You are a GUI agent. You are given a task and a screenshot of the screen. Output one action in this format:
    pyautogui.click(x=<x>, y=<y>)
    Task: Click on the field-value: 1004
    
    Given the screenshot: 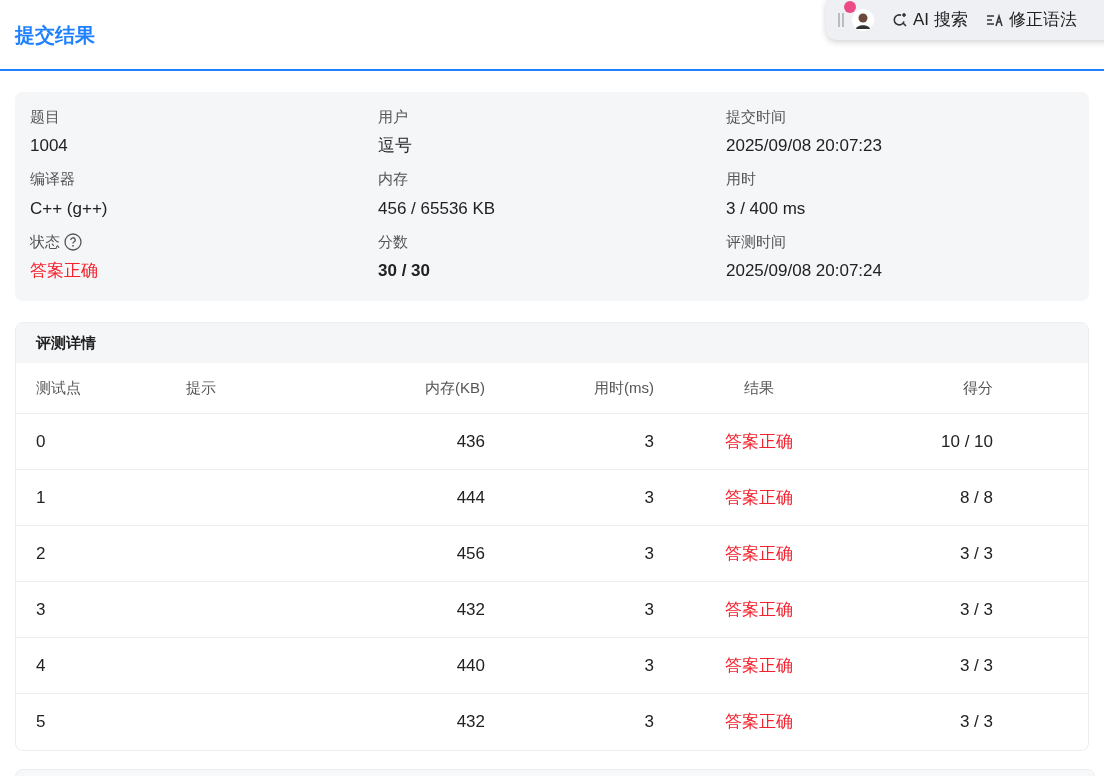 What is the action you would take?
    pyautogui.click(x=49, y=146)
    